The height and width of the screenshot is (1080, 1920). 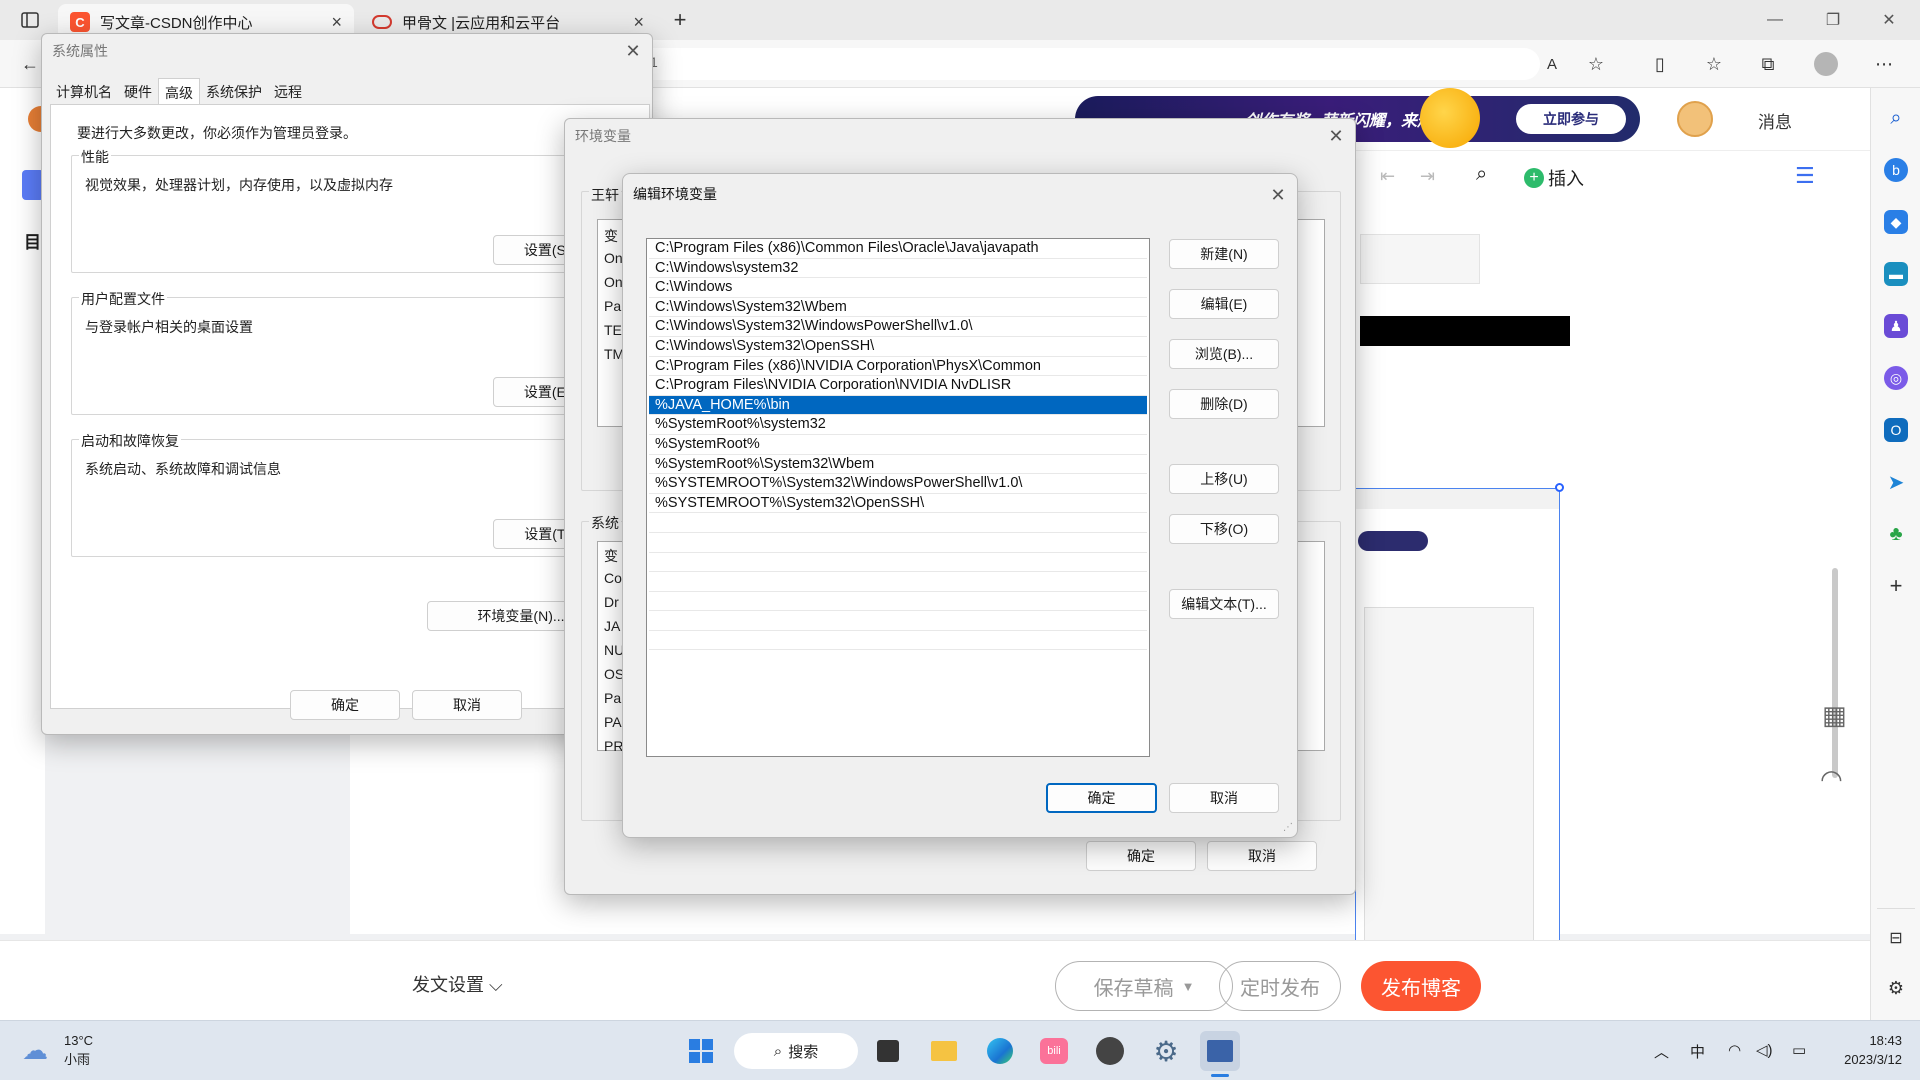 I want to click on tab-actions-icon, so click(x=30, y=20).